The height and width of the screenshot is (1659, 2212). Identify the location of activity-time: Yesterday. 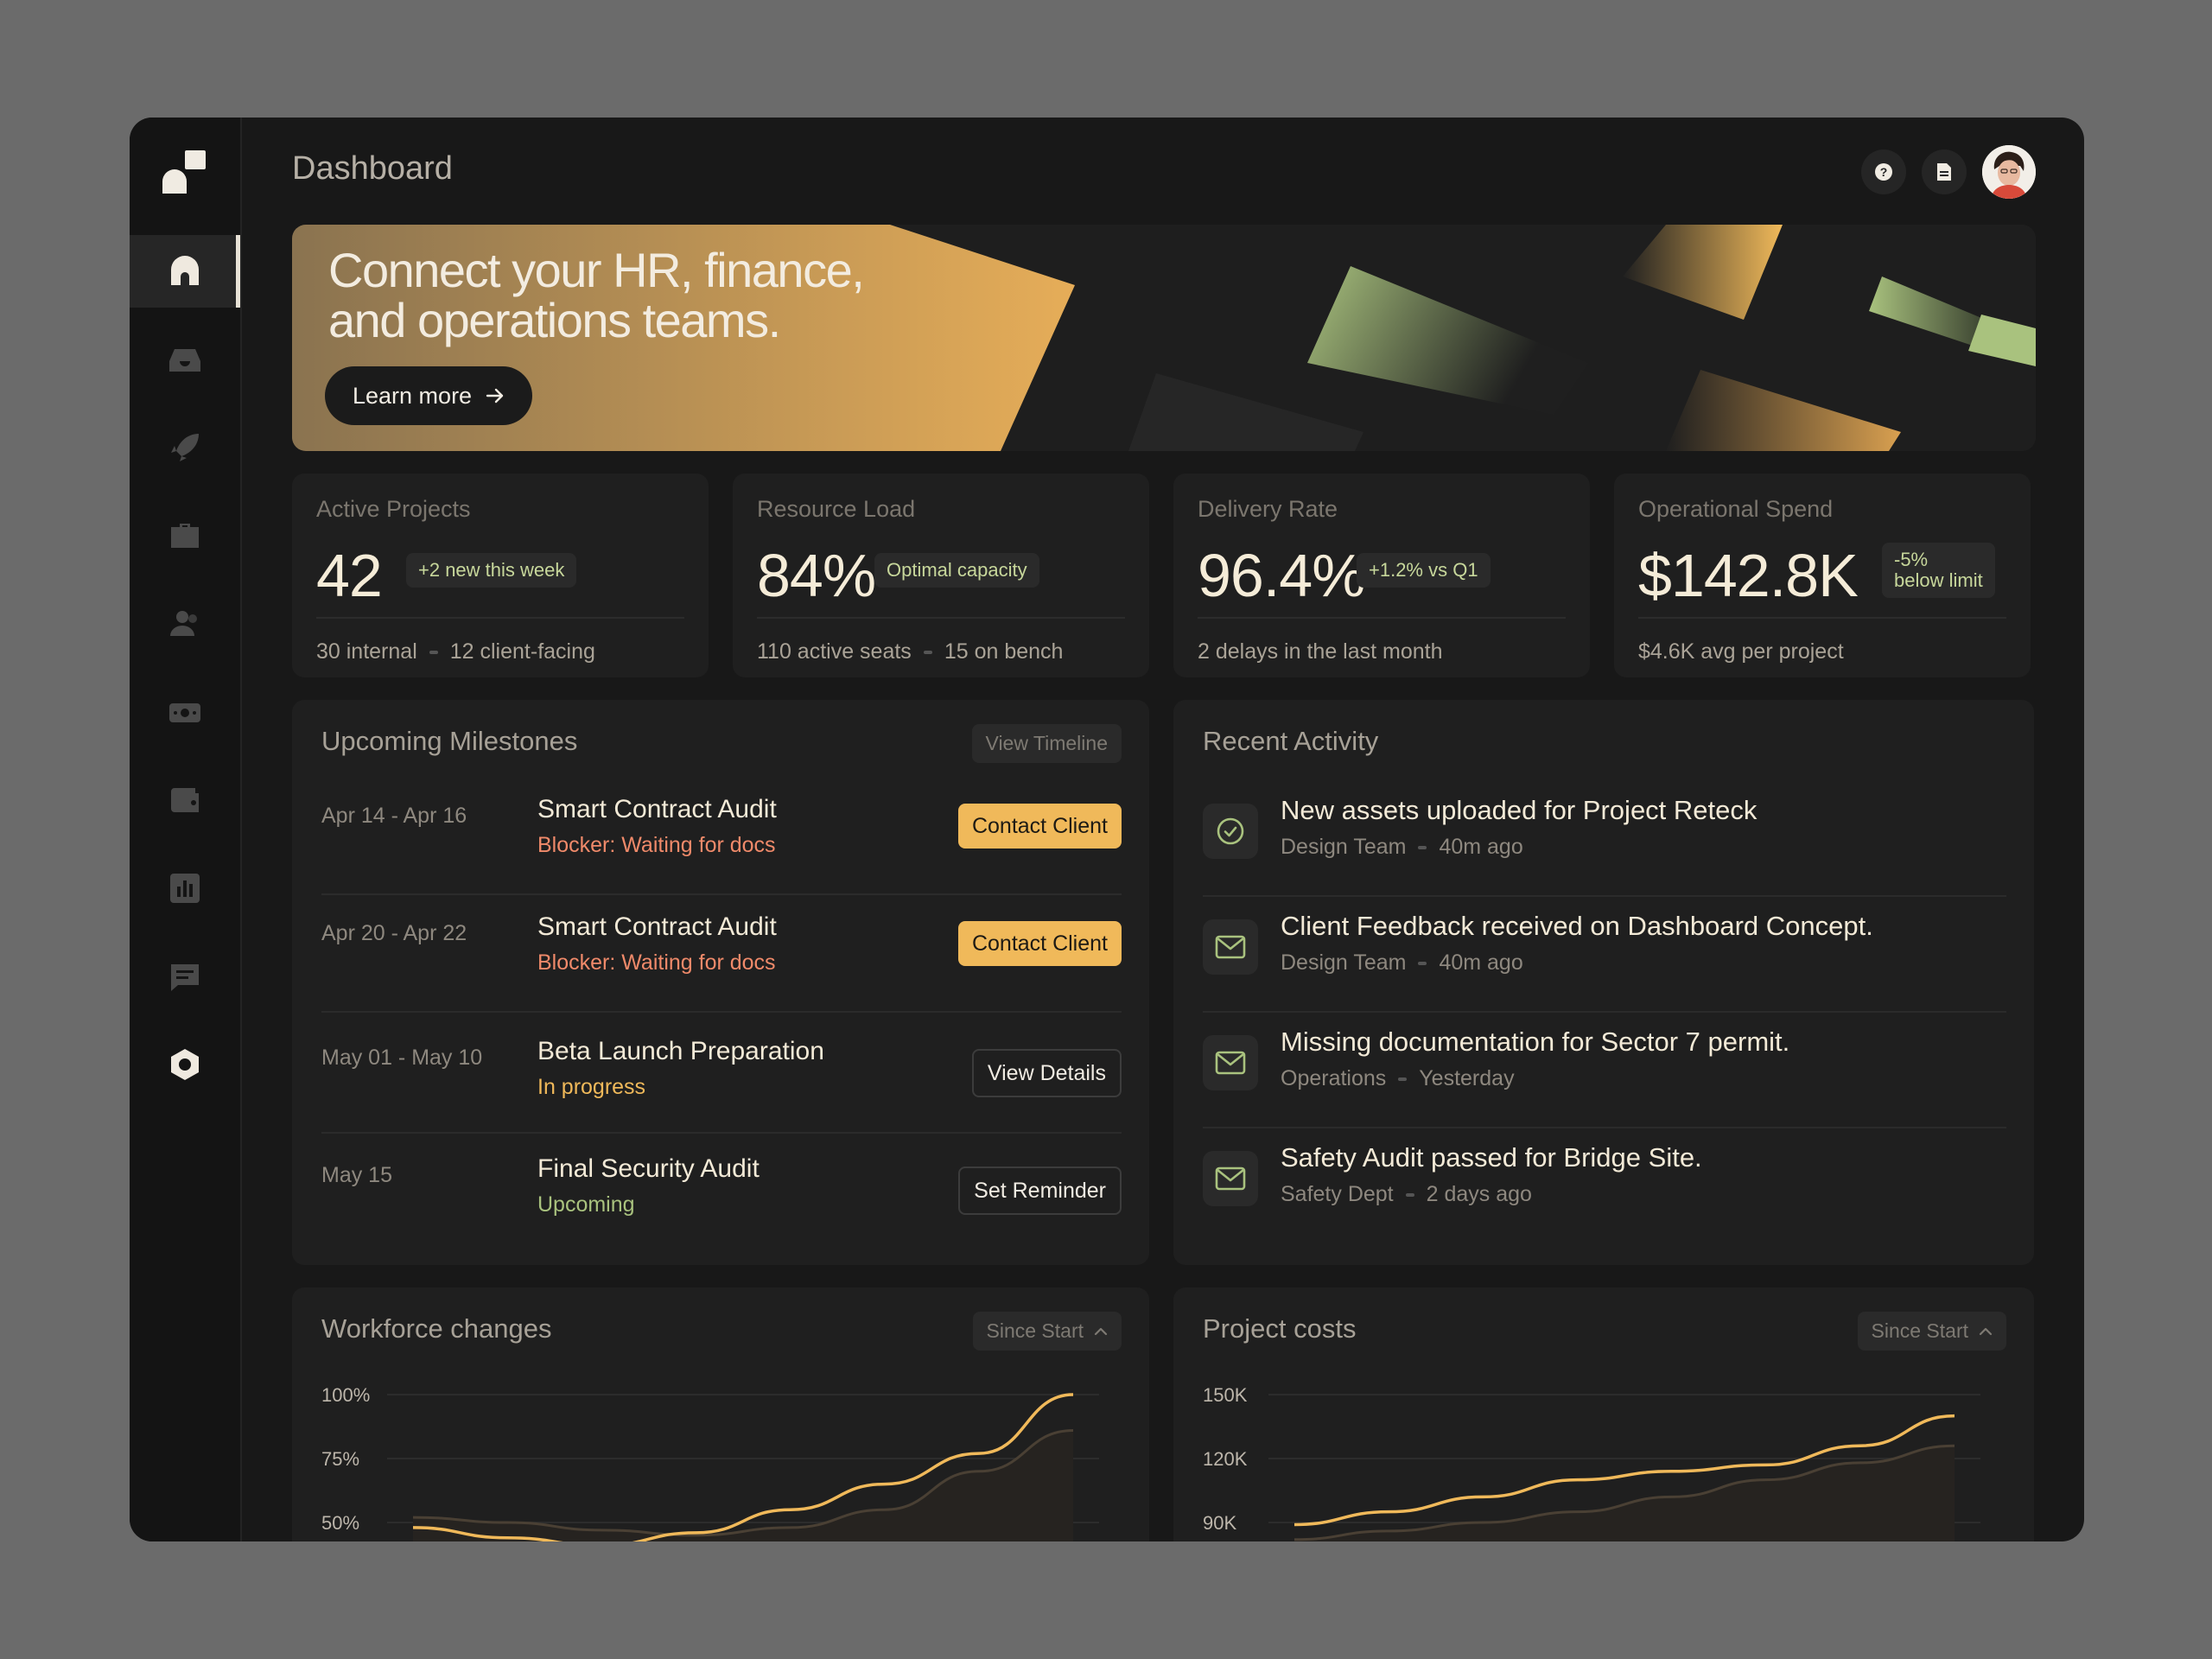
(1467, 1078).